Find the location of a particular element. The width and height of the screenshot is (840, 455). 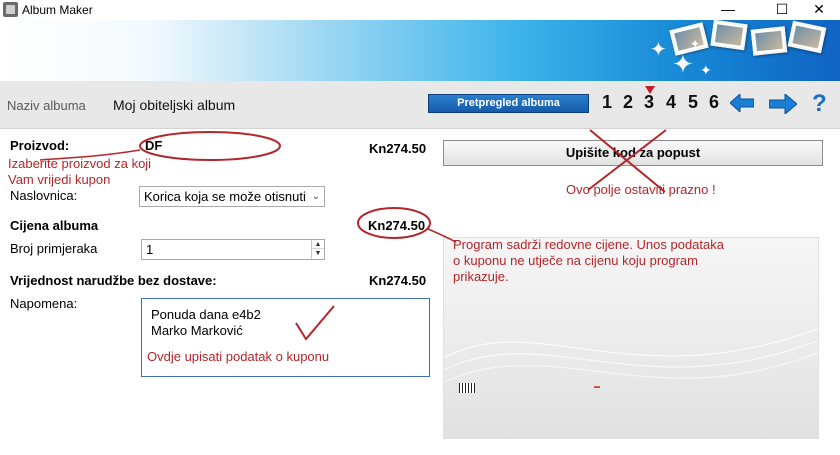

stepper-buttons: ▲ ▼ is located at coordinates (317, 249).